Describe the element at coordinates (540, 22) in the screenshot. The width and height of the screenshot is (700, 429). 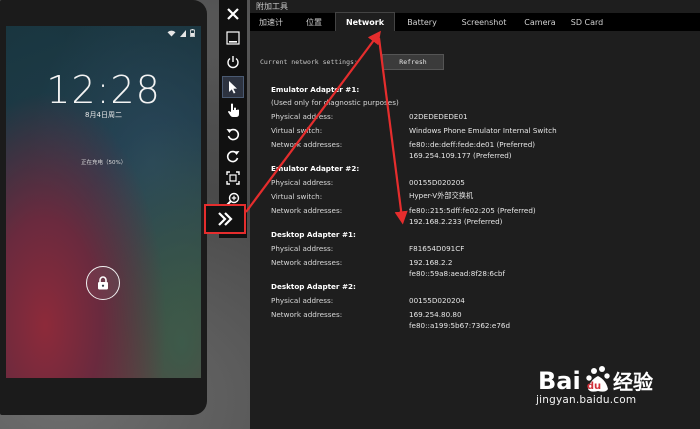
I see `tab-camera: Camera` at that location.